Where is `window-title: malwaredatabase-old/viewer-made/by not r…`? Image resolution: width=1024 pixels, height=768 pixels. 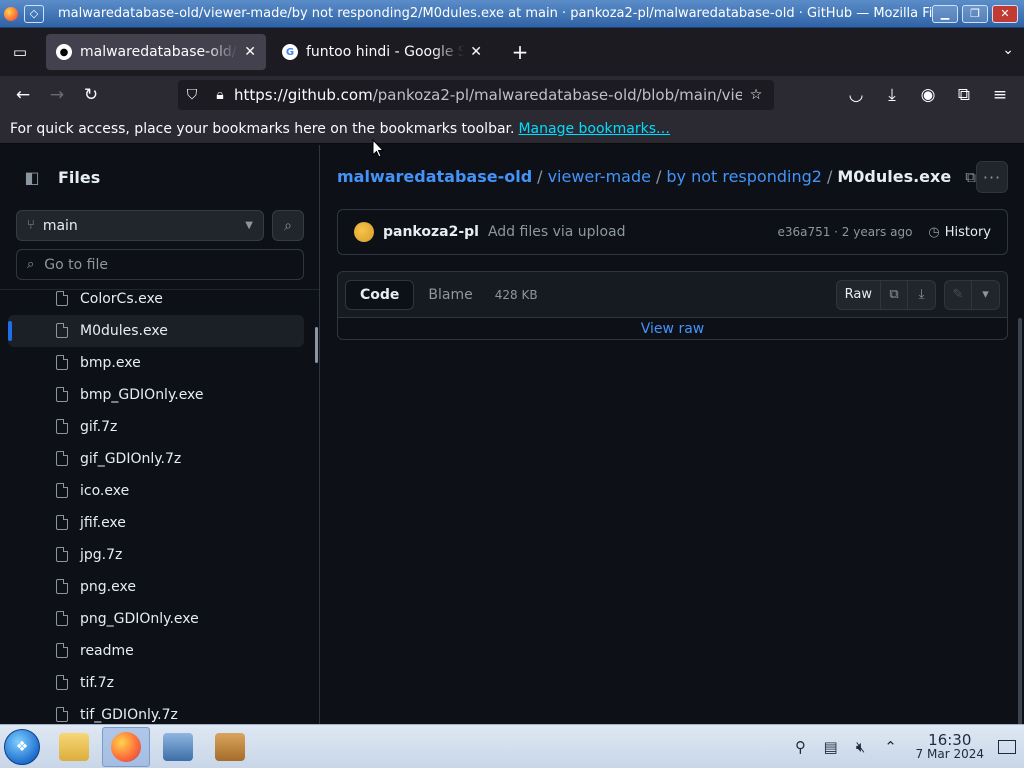 window-title: malwaredatabase-old/viewer-made/by not r… is located at coordinates (495, 13).